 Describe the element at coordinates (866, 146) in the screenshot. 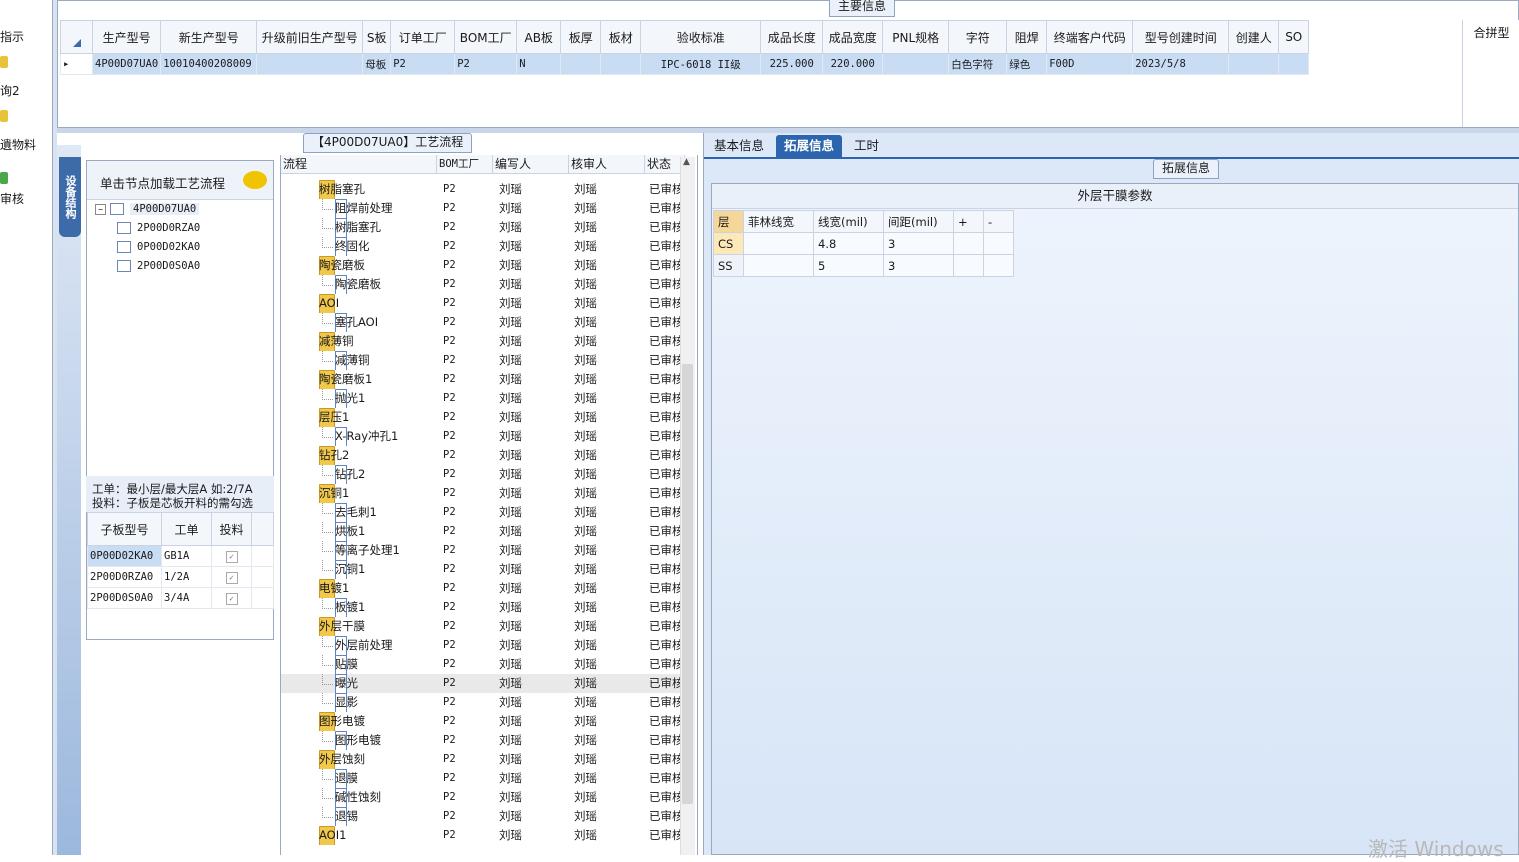

I see `tab-work-hours: 工时` at that location.